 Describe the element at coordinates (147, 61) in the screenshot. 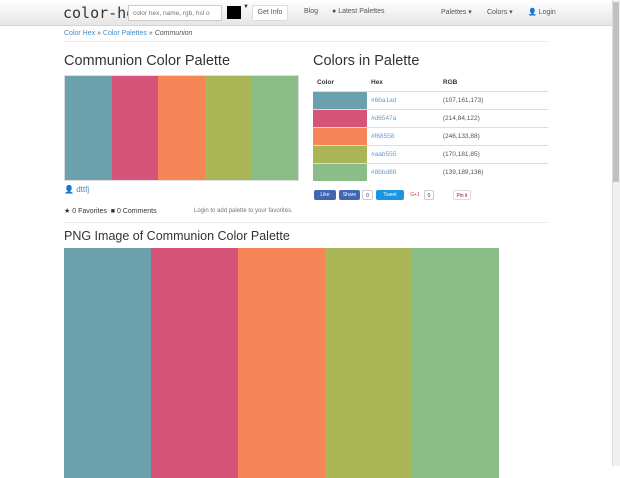

I see `page-title: Communion Color Palette` at that location.